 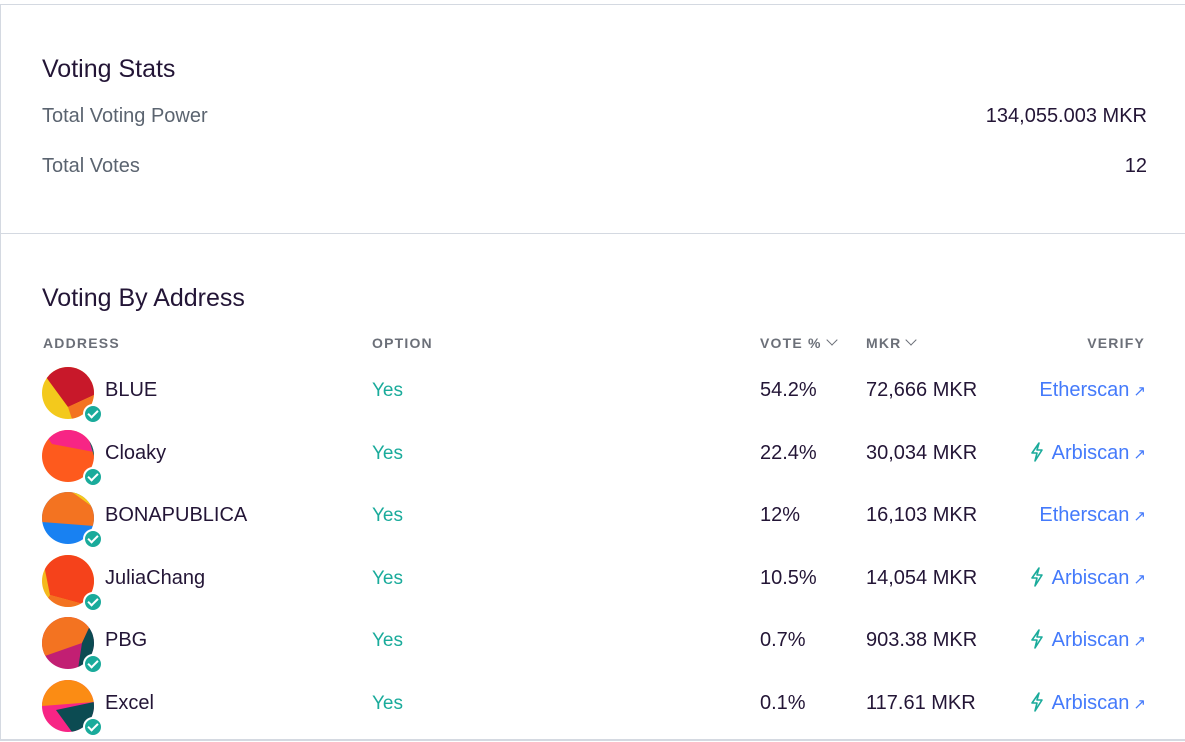 What do you see at coordinates (593, 711) in the screenshot?
I see `table-row: Excel Yes 0.1% 117.61 MKR Arbiscan ↗` at bounding box center [593, 711].